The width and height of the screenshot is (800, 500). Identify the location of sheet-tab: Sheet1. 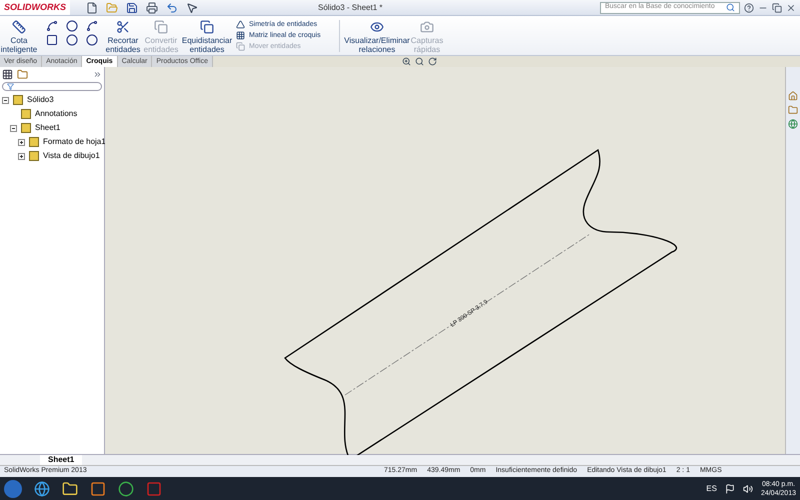
(61, 460).